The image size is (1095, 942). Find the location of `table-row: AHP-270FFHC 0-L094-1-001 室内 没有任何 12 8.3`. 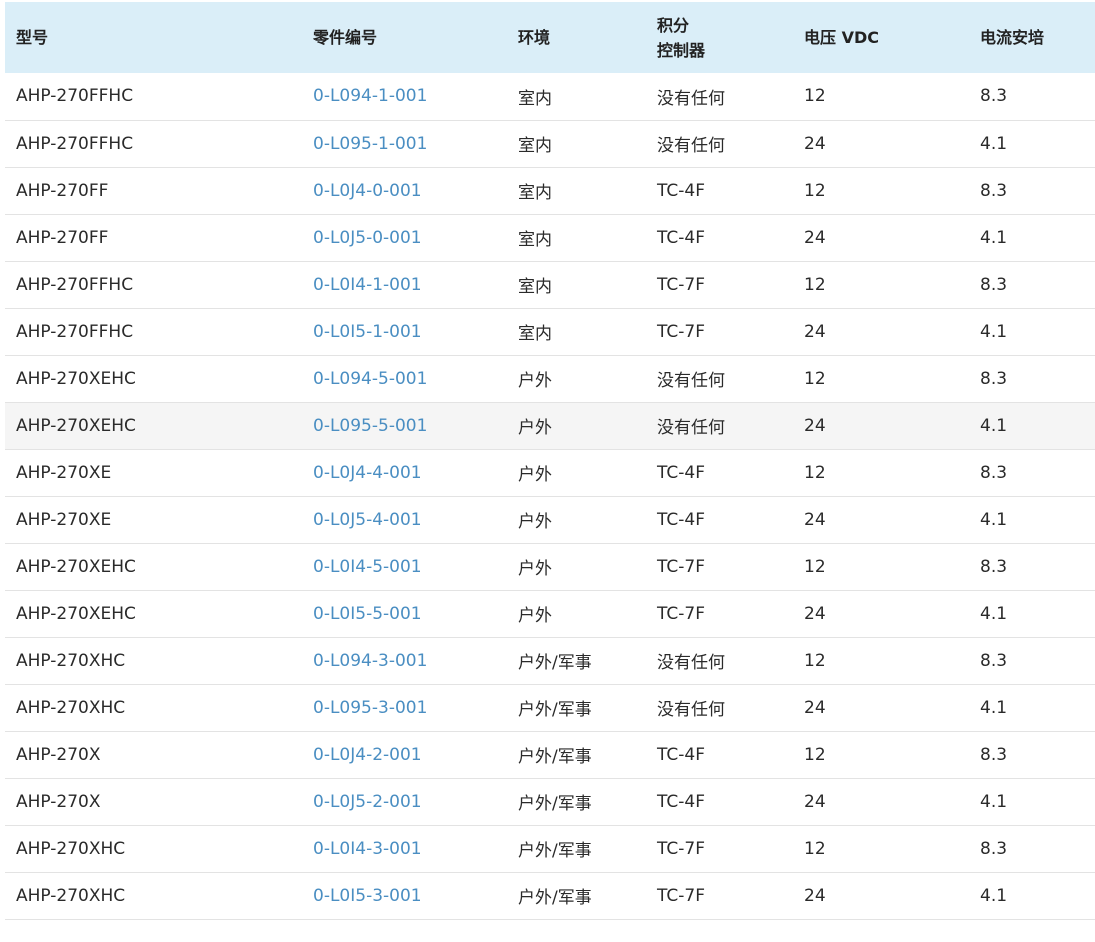

table-row: AHP-270FFHC 0-L094-1-001 室内 没有任何 12 8.3 is located at coordinates (550, 96).